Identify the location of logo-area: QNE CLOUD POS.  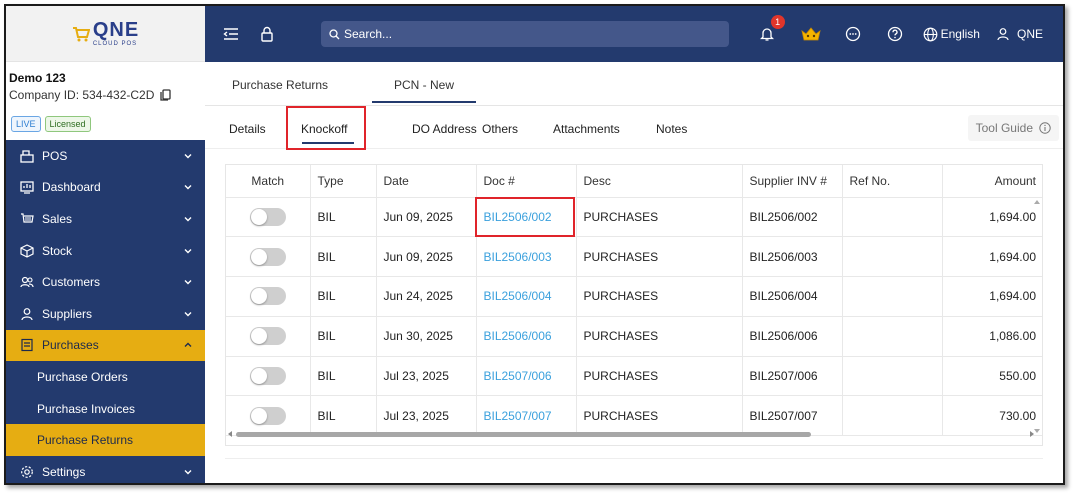
(105, 34).